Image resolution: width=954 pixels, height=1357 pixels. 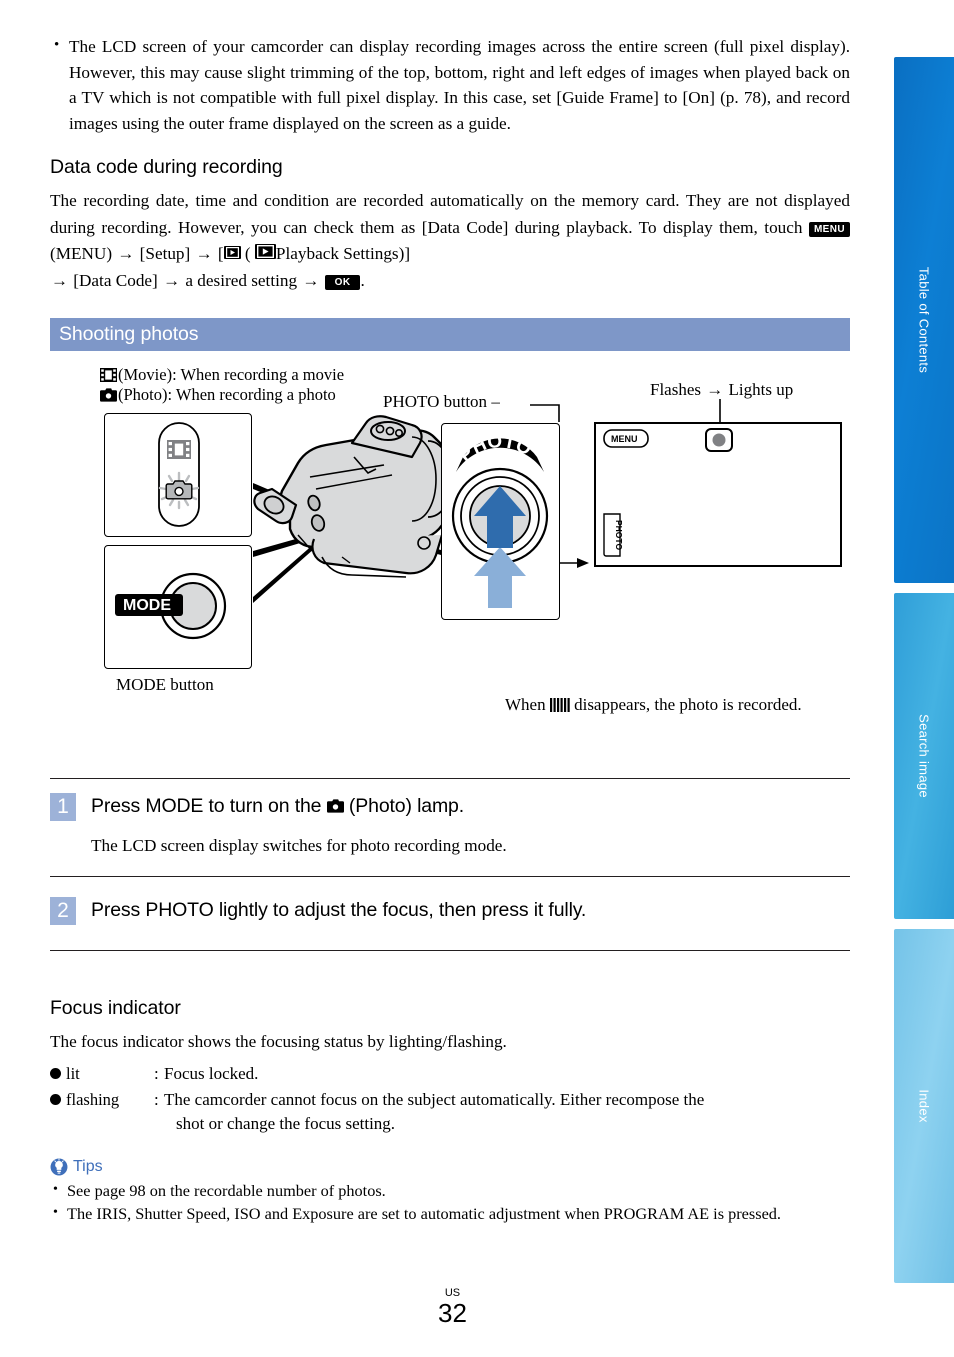 I want to click on photo-label-text: PHOTO, so click(x=495, y=449).